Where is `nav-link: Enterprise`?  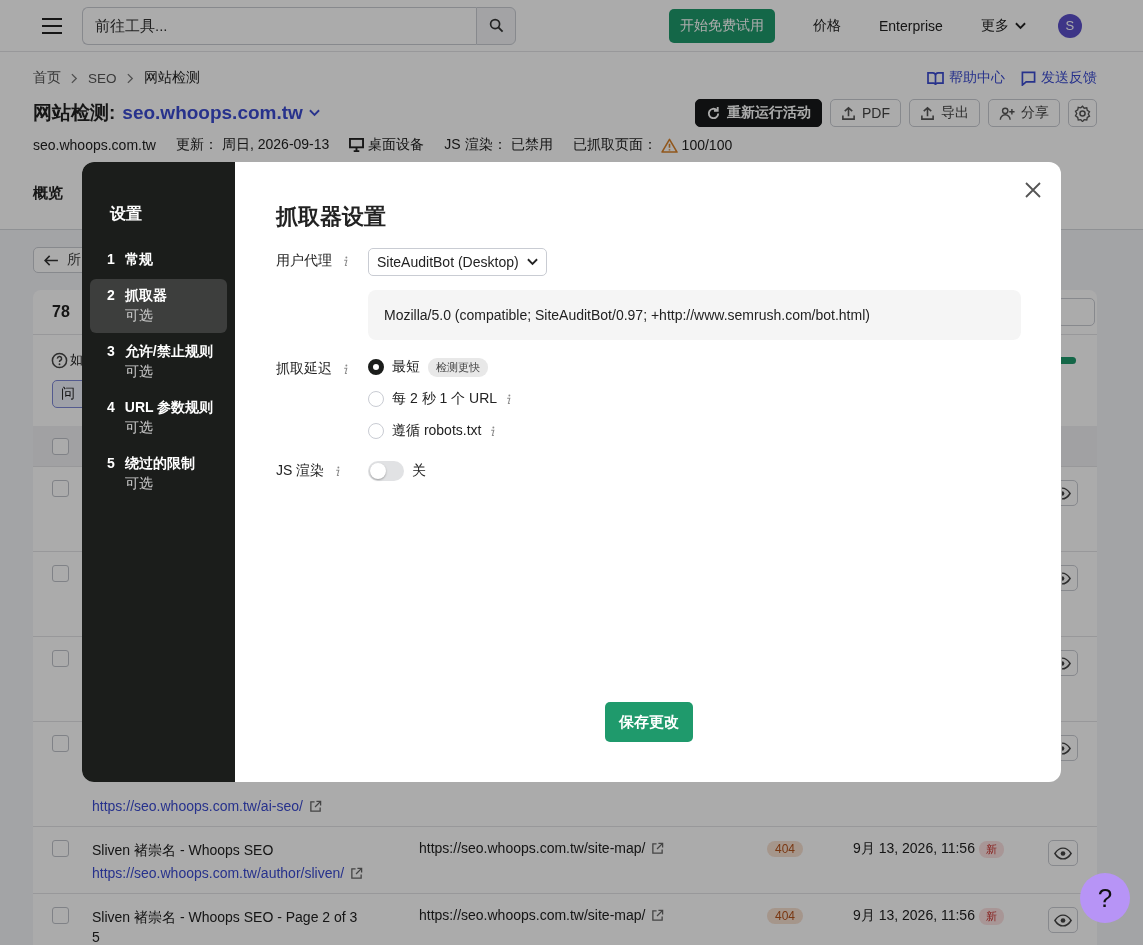
nav-link: Enterprise is located at coordinates (911, 25).